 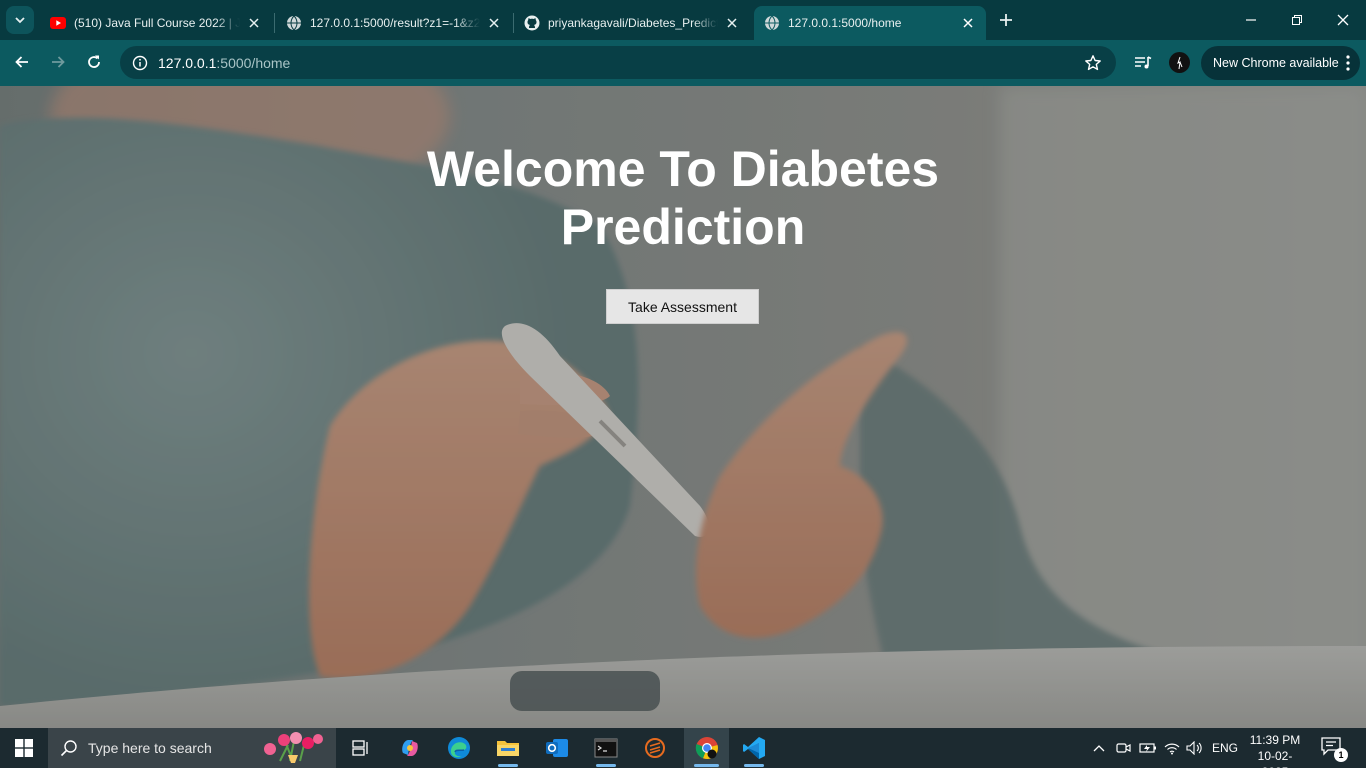 I want to click on copilot-icon, so click(x=410, y=748).